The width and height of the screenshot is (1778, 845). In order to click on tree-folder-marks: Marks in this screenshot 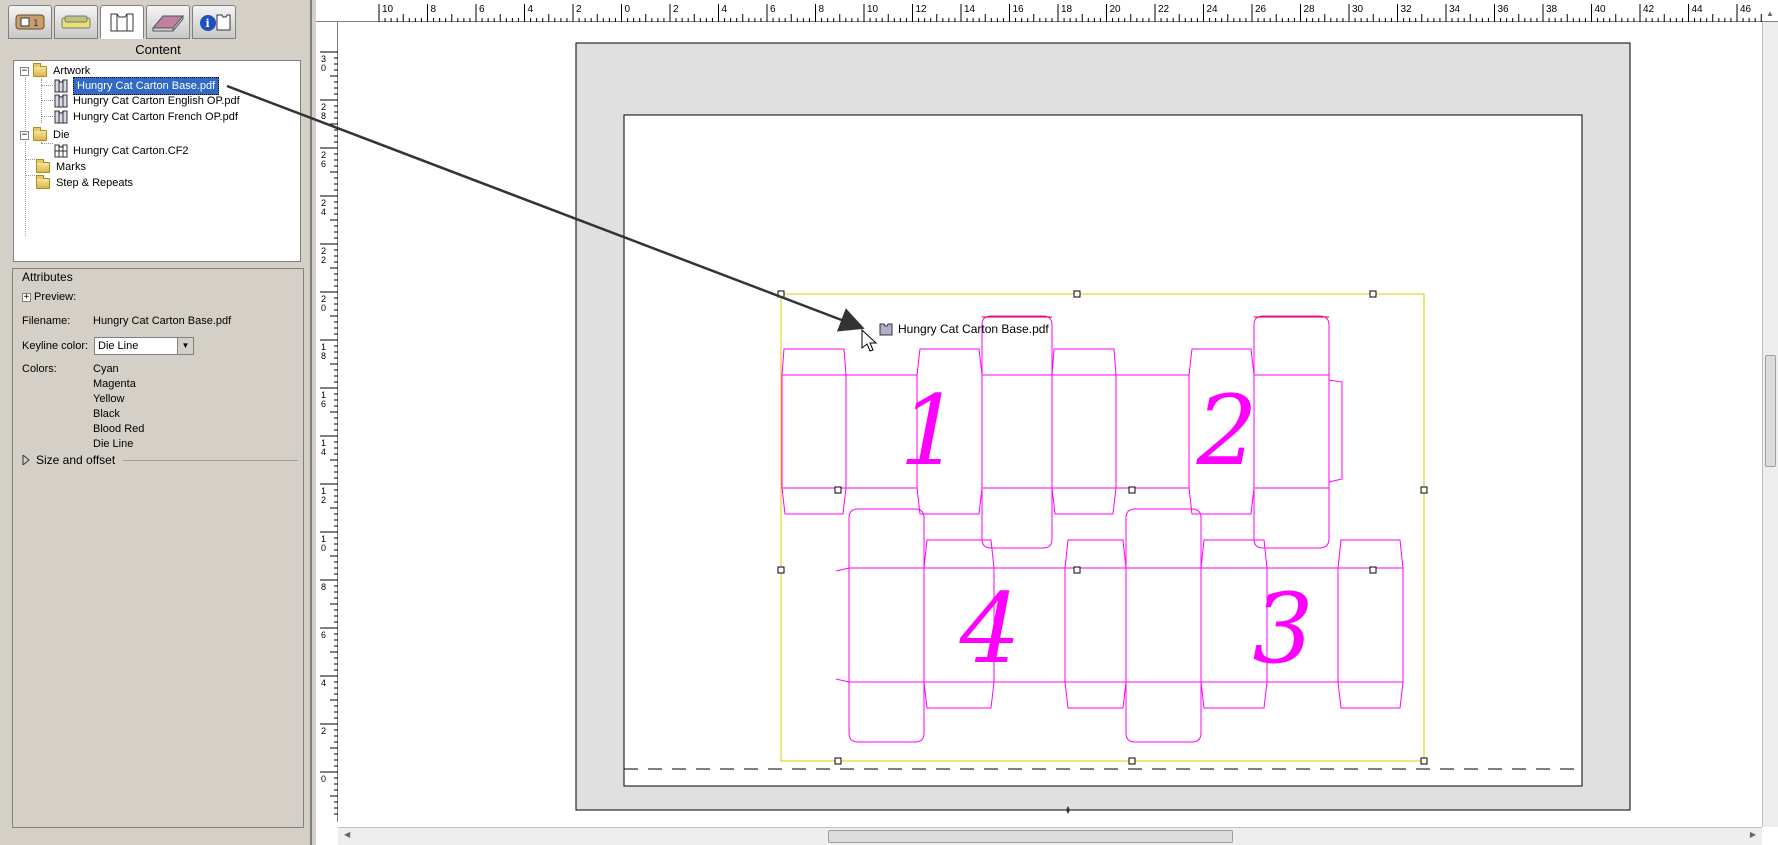, I will do `click(61, 166)`.